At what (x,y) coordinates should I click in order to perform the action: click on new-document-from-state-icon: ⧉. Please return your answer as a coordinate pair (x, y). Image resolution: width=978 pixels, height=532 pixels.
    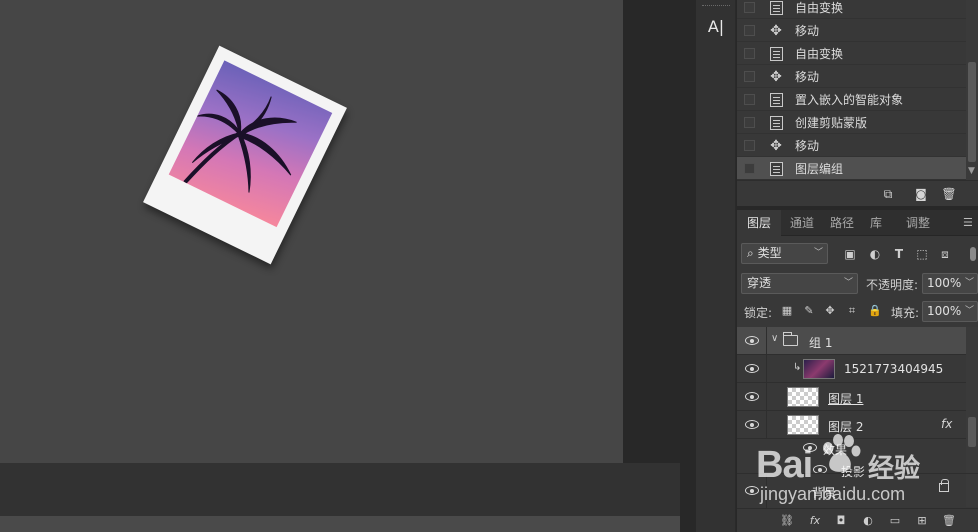
    Looking at the image, I should click on (888, 194).